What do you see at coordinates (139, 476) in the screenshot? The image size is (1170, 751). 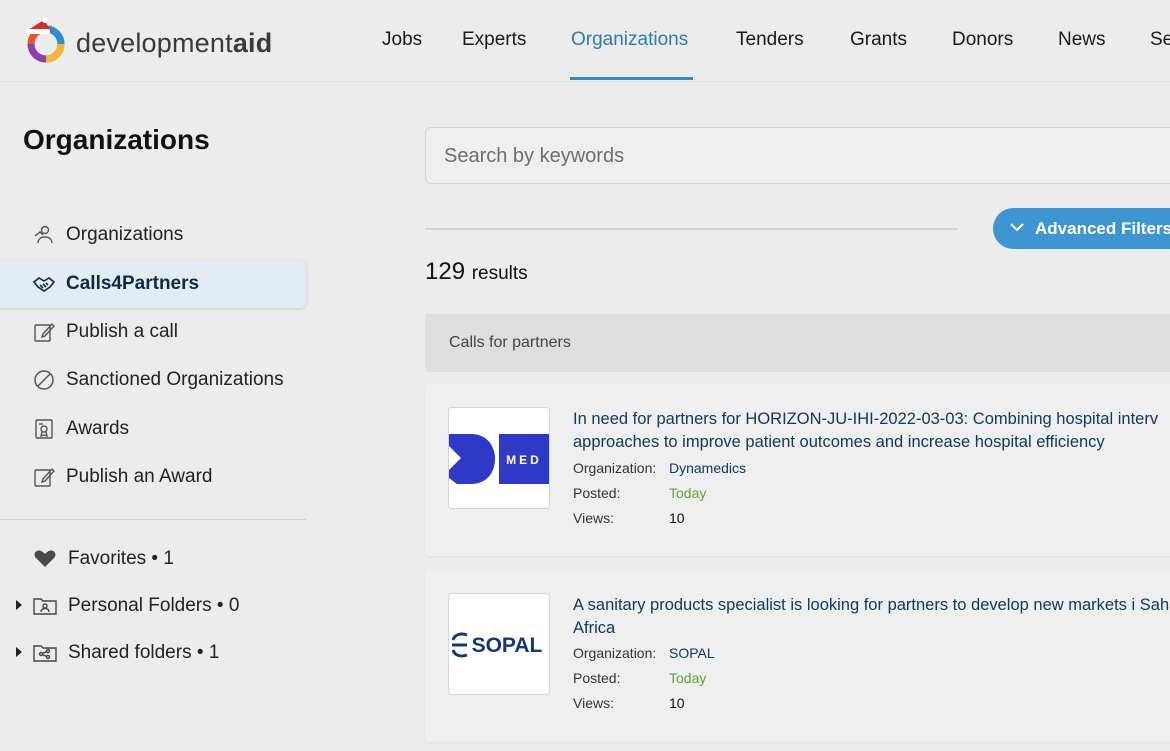 I see `sidebar-item-label: Publish an Award` at bounding box center [139, 476].